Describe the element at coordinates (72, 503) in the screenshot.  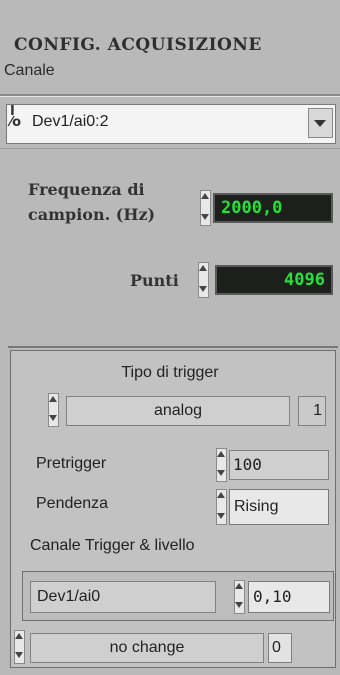
I see `slope-label: Pendenza` at that location.